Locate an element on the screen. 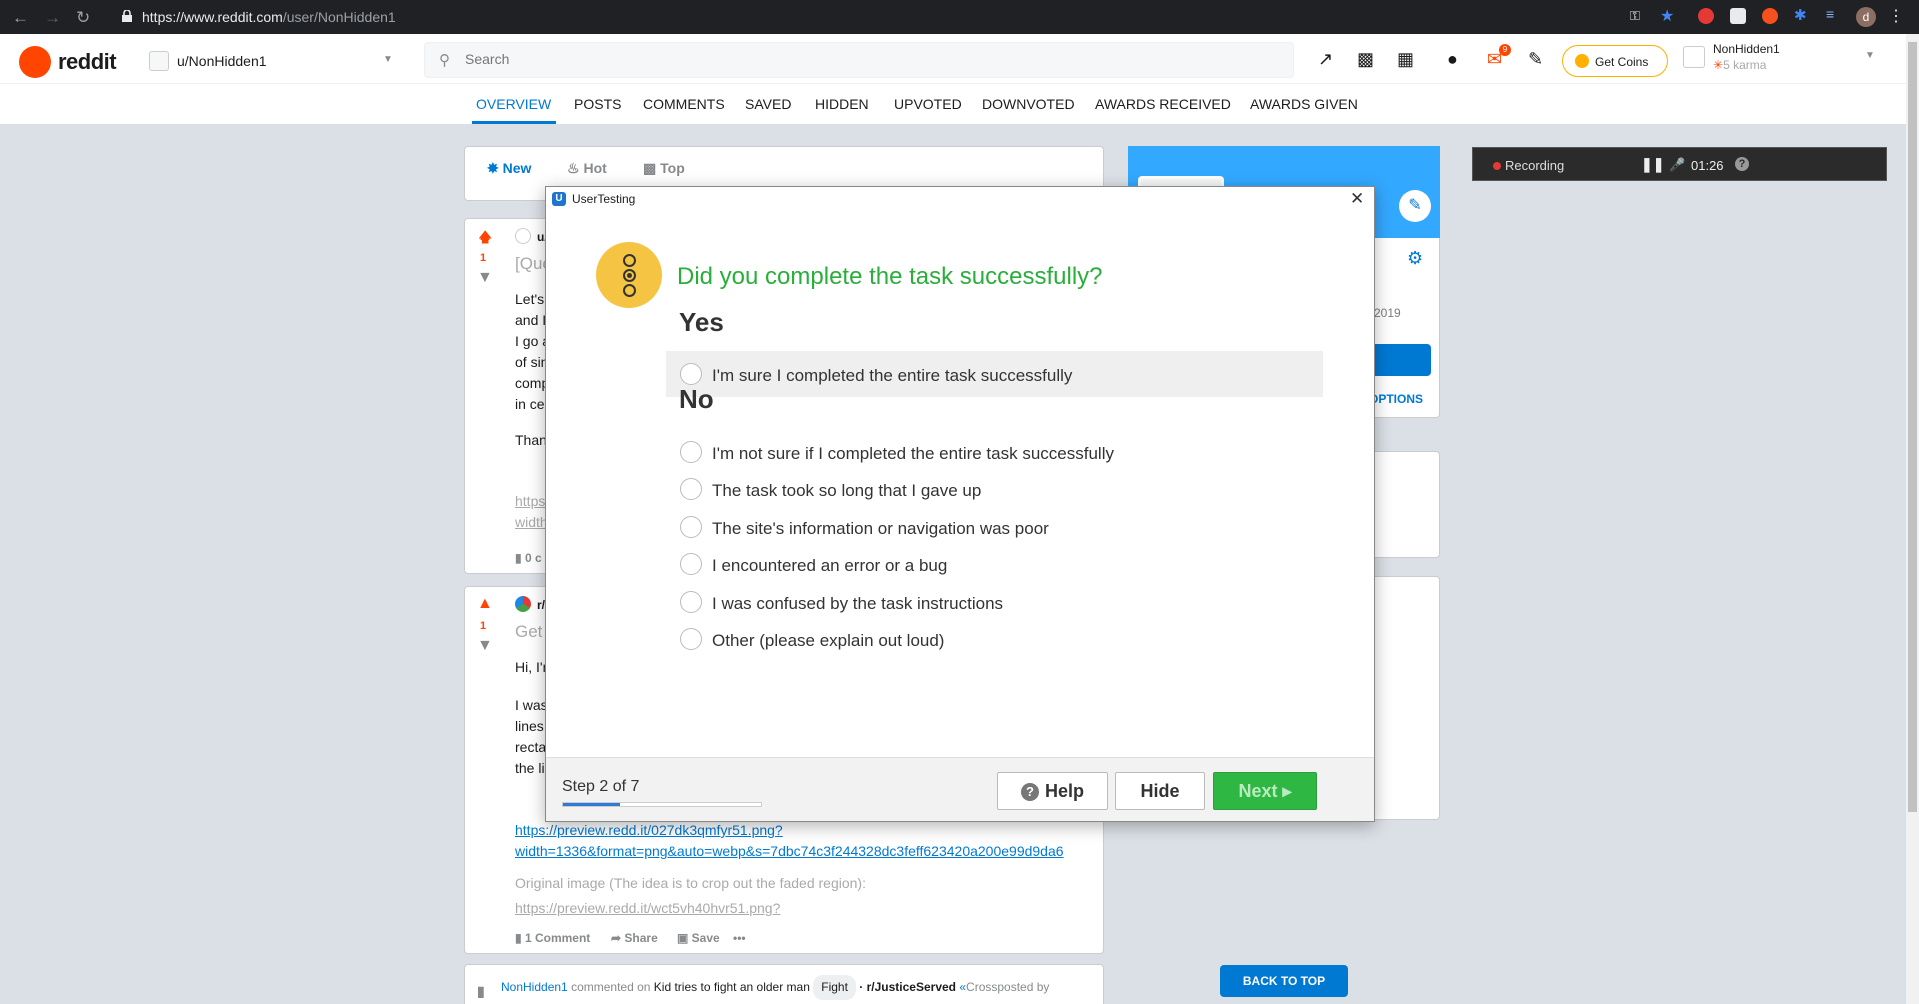  tab-posts: POSTS is located at coordinates (597, 104).